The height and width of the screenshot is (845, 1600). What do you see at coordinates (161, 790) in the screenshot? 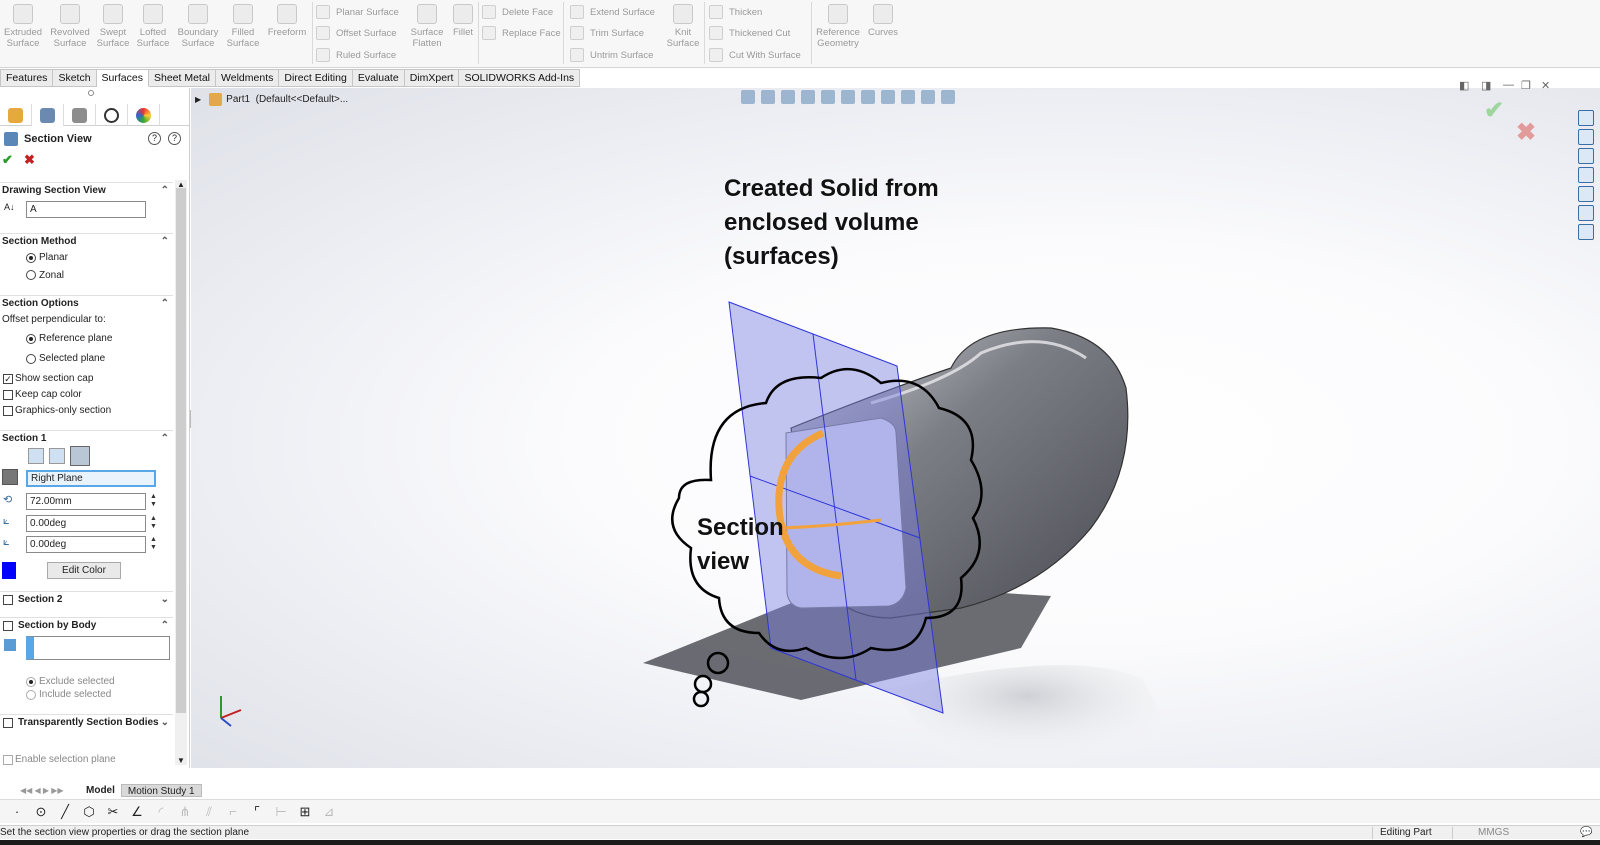
I see `tab-motion-study-1: Motion Study 1` at bounding box center [161, 790].